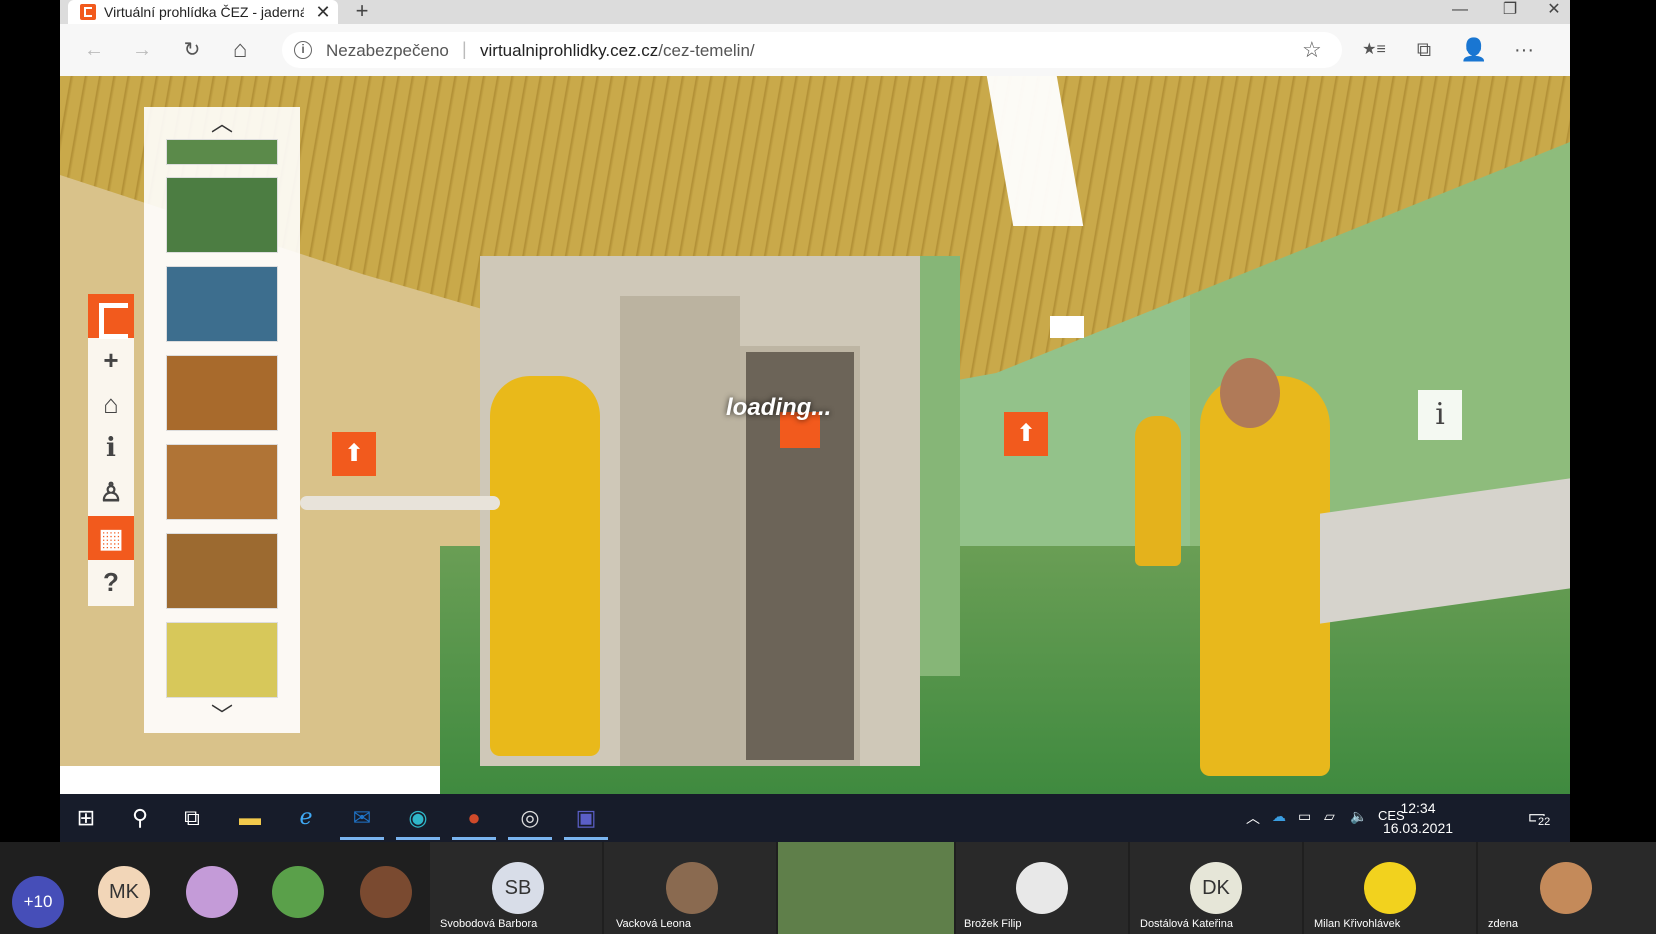 This screenshot has width=1656, height=934. What do you see at coordinates (362, 12) in the screenshot?
I see `new-tab-button: +` at bounding box center [362, 12].